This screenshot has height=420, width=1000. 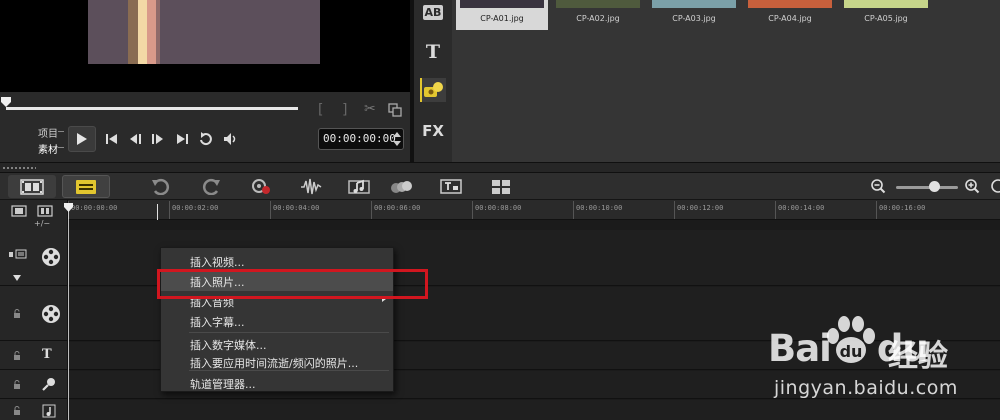 What do you see at coordinates (972, 186) in the screenshot?
I see `zoom-in-icon` at bounding box center [972, 186].